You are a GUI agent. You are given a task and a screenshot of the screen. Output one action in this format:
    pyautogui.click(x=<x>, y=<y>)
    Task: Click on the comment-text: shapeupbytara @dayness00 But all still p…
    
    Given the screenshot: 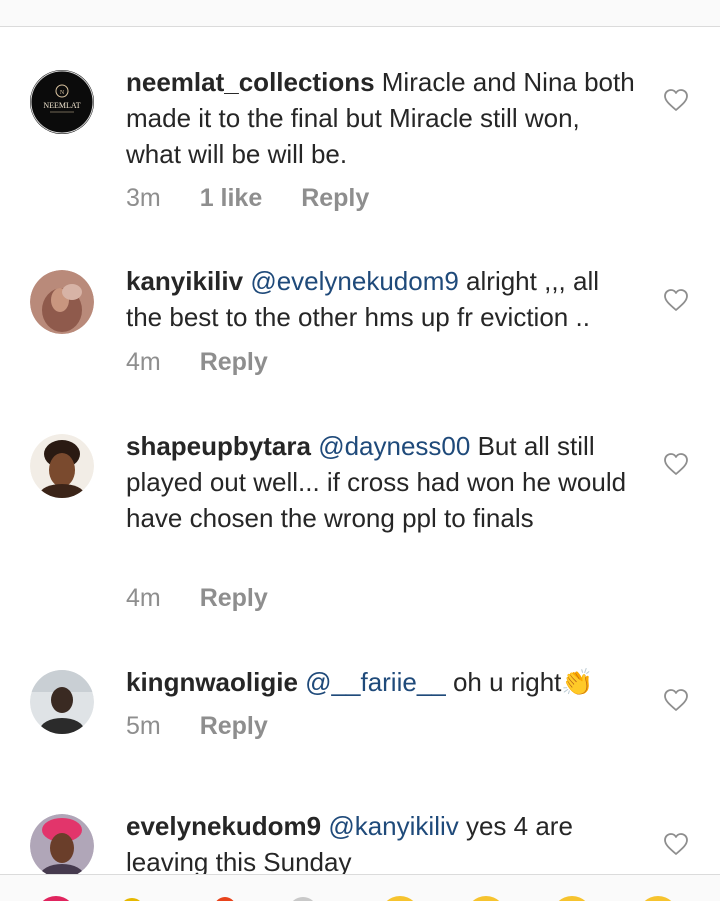 What is the action you would take?
    pyautogui.click(x=381, y=482)
    